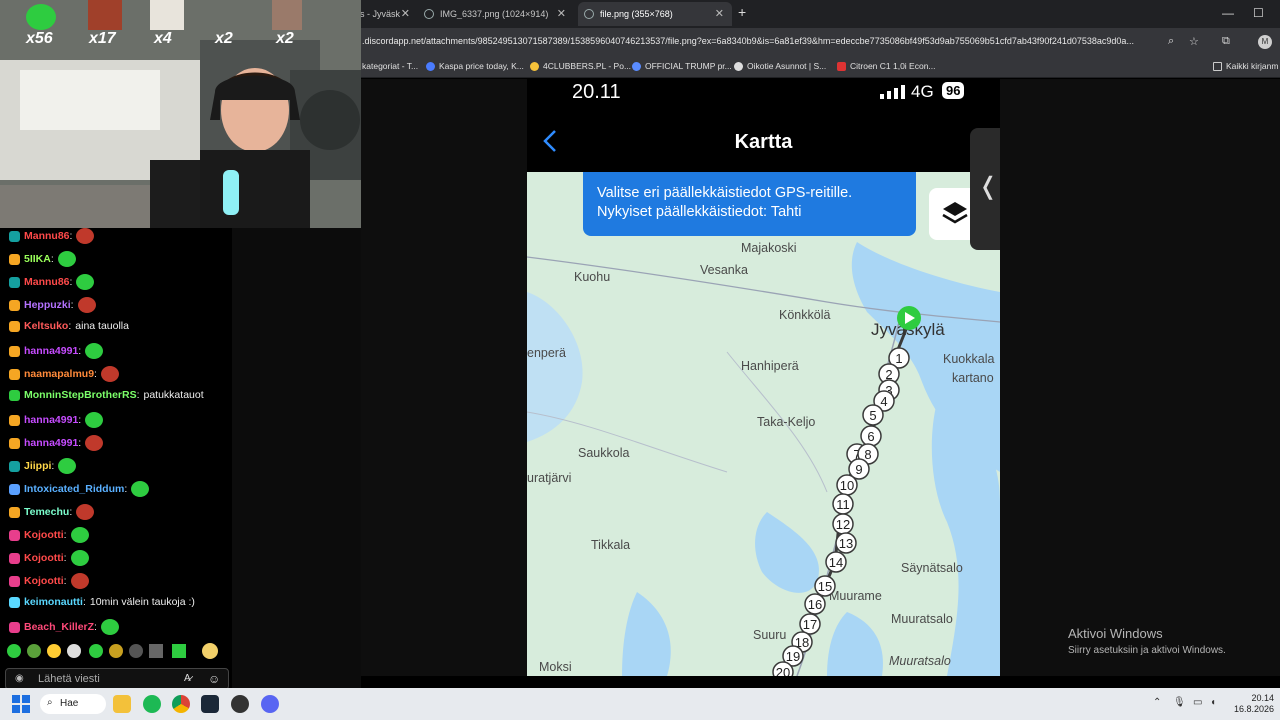 This screenshot has height=720, width=1280. I want to click on route-start-pin-icon, so click(909, 318).